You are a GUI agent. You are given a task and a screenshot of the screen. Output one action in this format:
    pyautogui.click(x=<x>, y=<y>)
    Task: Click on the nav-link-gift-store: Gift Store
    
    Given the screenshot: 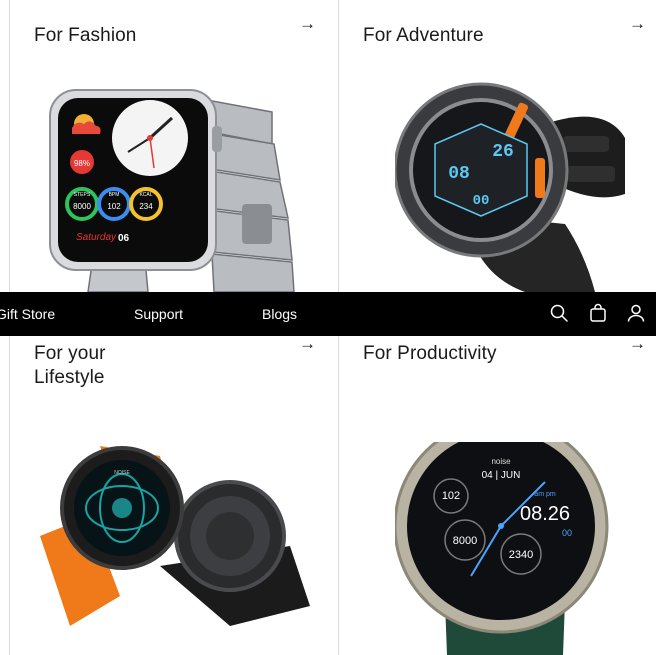 What is the action you would take?
    pyautogui.click(x=27, y=314)
    